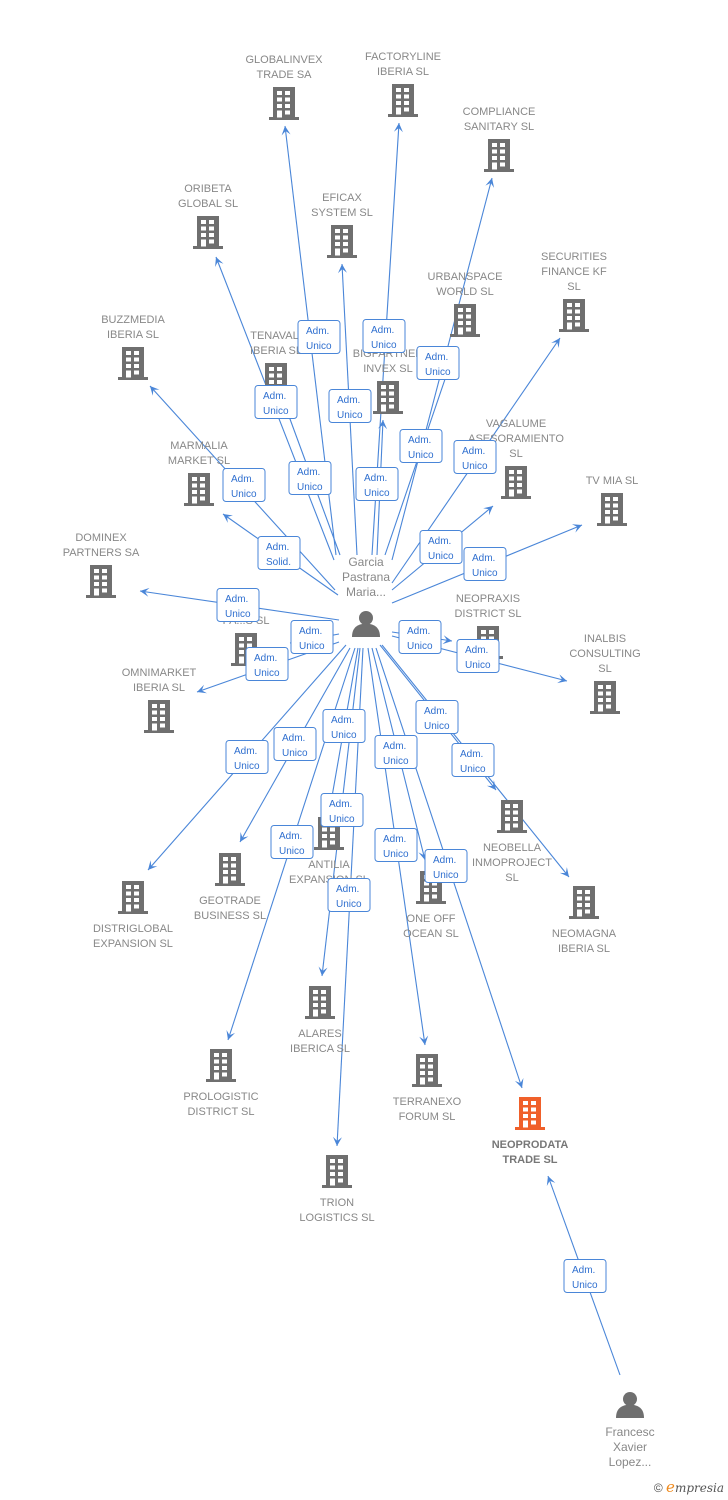 Image resolution: width=728 pixels, height=1500 pixels. What do you see at coordinates (319, 1034) in the screenshot?
I see `company-label: ALARES` at bounding box center [319, 1034].